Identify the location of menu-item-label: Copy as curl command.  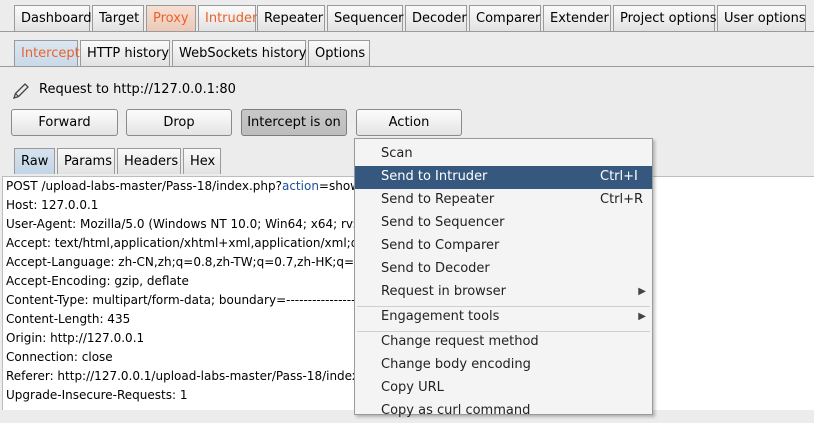
(456, 410).